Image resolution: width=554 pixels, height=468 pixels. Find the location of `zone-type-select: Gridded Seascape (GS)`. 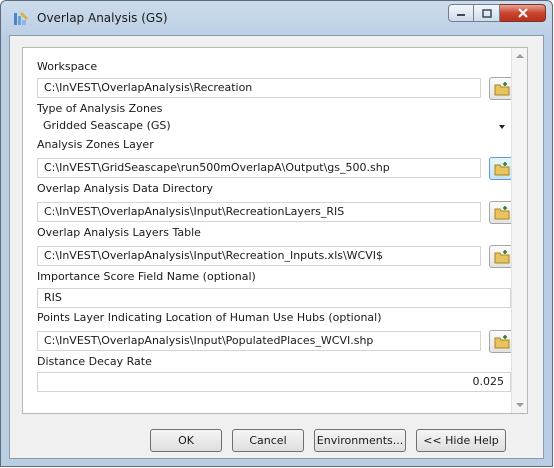

zone-type-select: Gridded Seascape (GS) is located at coordinates (274, 126).